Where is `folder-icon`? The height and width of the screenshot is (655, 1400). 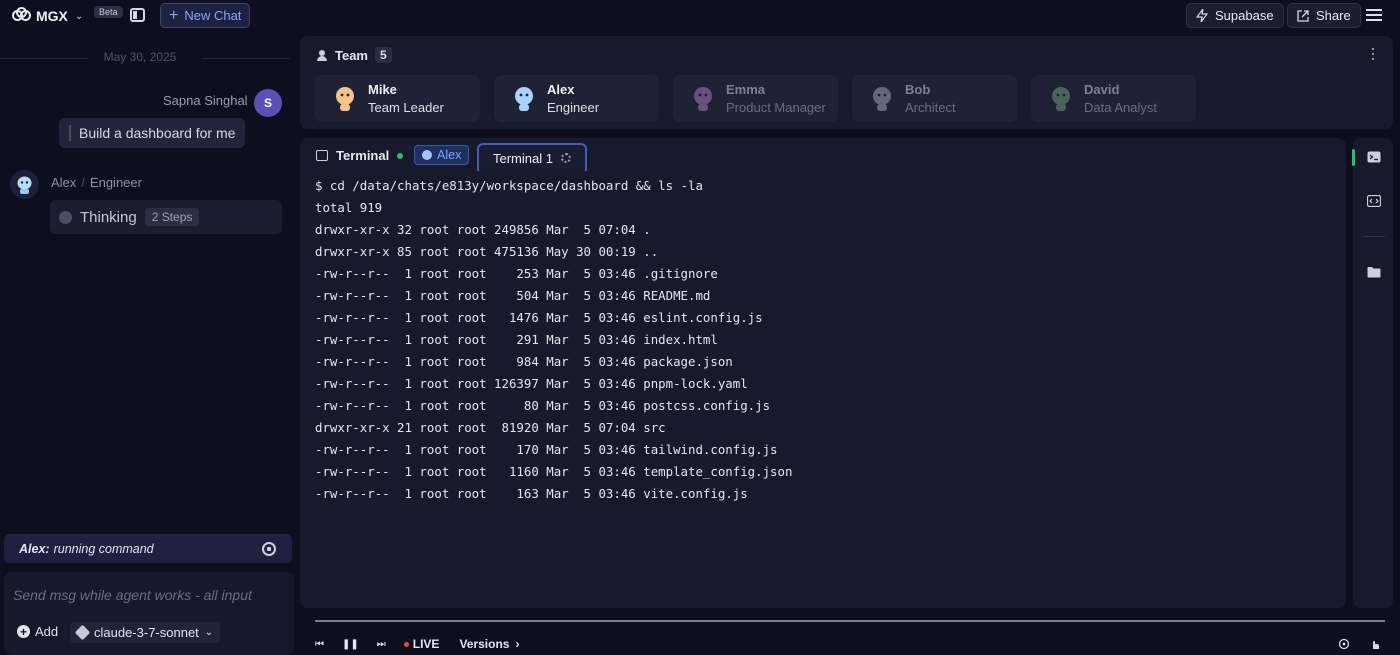 folder-icon is located at coordinates (1374, 272).